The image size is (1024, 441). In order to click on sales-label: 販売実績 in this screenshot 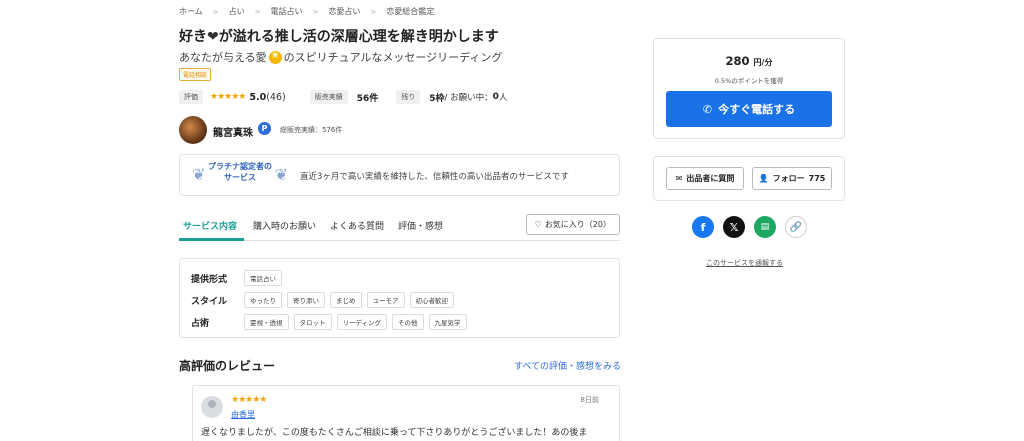, I will do `click(328, 97)`.